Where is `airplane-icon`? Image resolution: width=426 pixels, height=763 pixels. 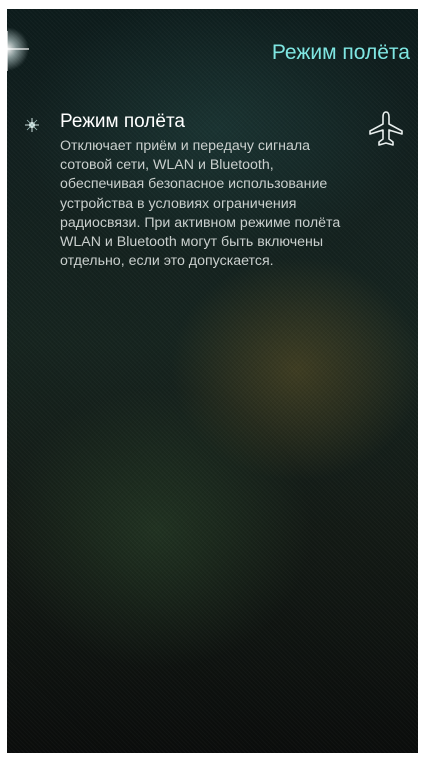
airplane-icon is located at coordinates (386, 129).